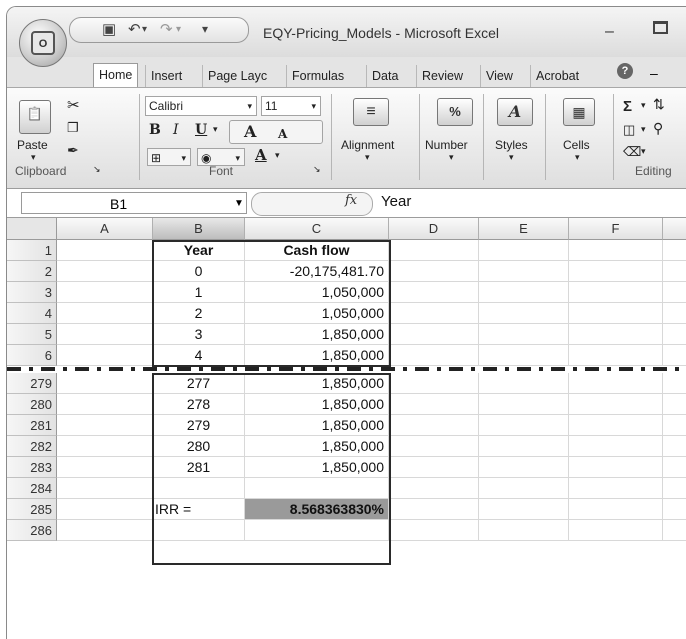  What do you see at coordinates (351, 200) in the screenshot?
I see `insert-function-button: fx` at bounding box center [351, 200].